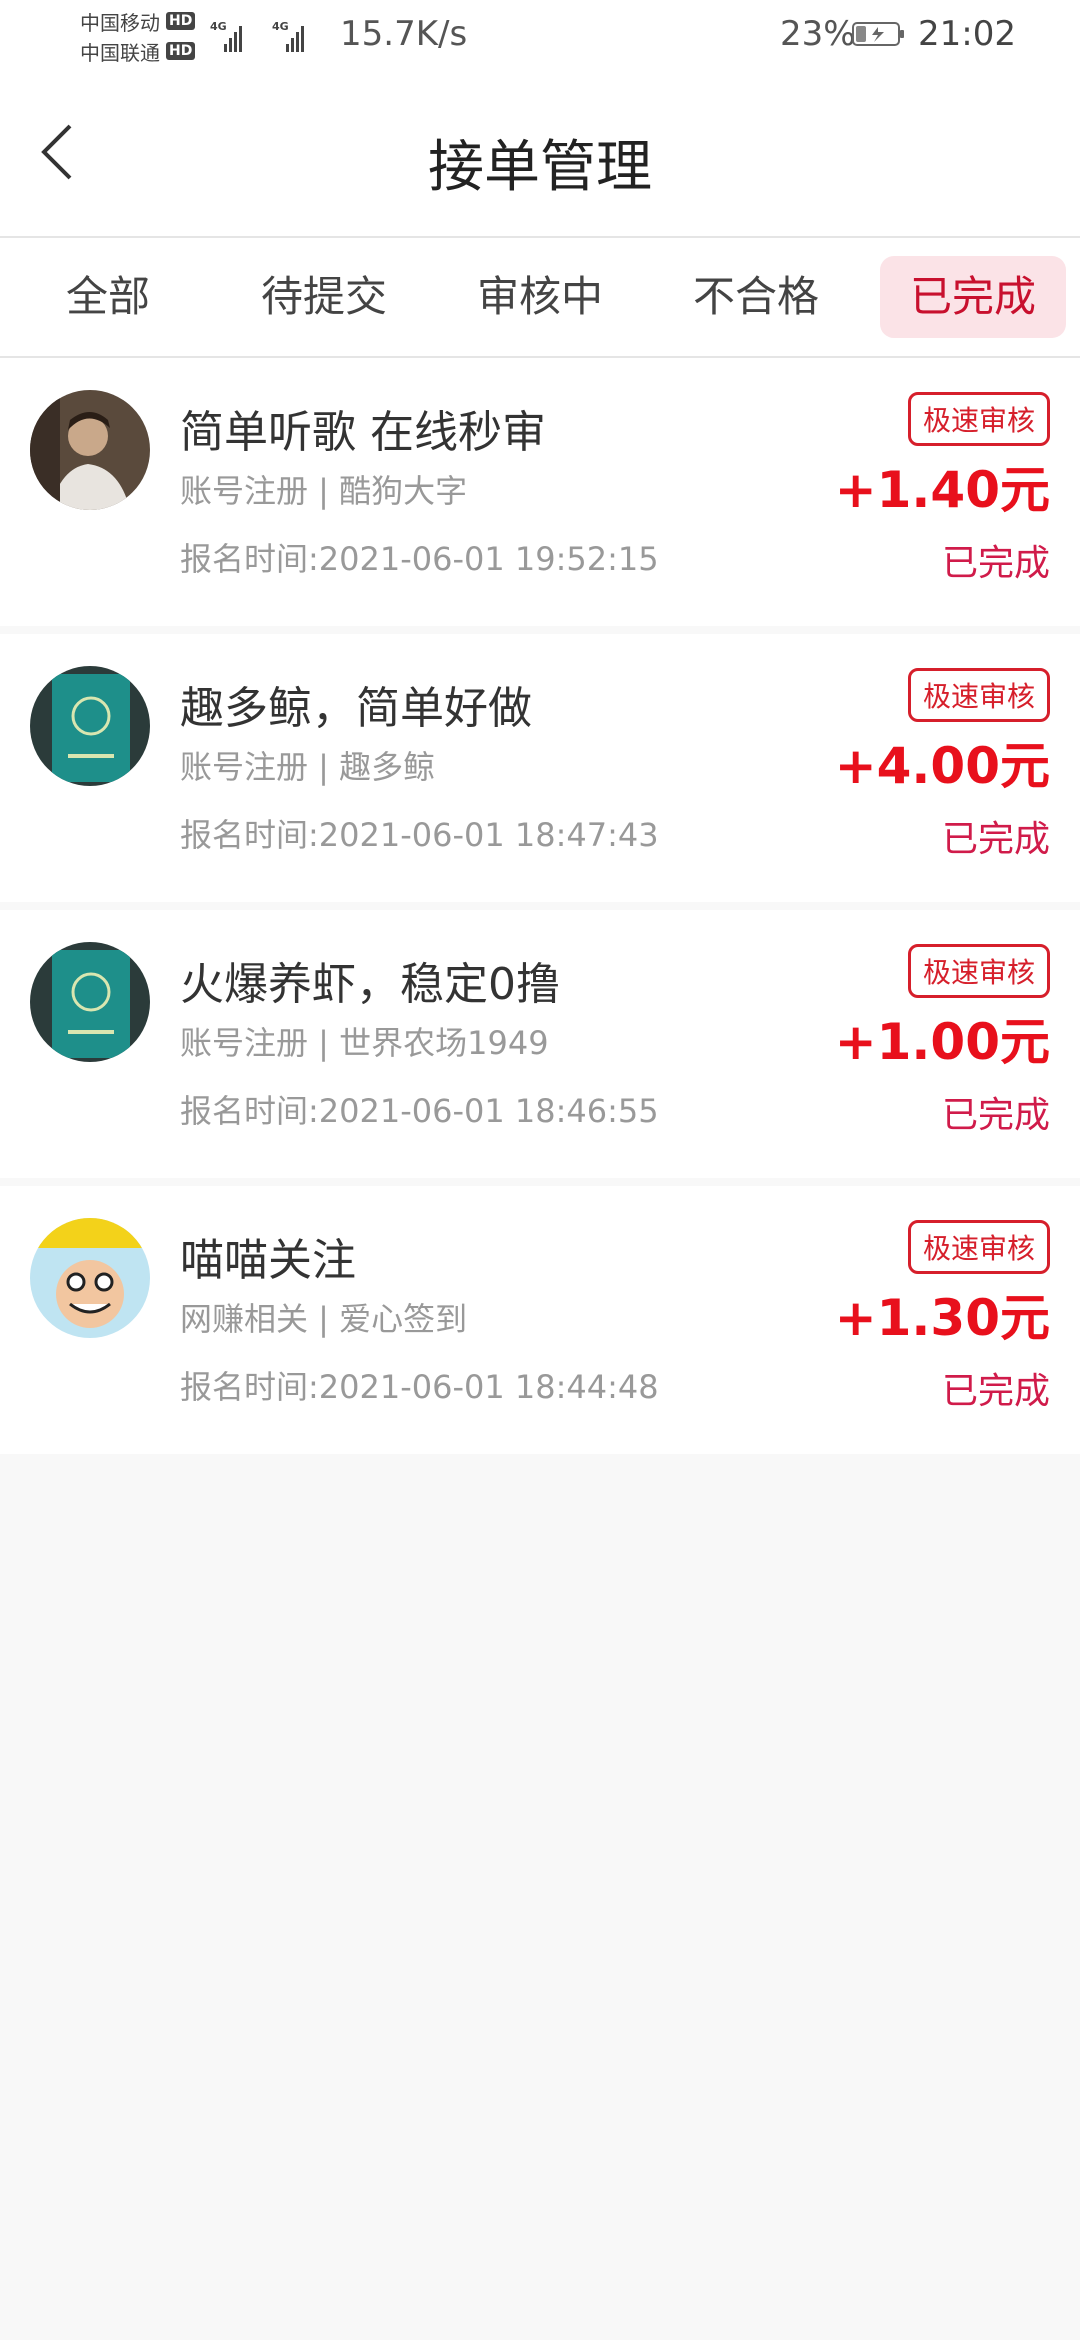  What do you see at coordinates (370, 984) in the screenshot?
I see `order-title: 火爆养虾，稳定0撸` at bounding box center [370, 984].